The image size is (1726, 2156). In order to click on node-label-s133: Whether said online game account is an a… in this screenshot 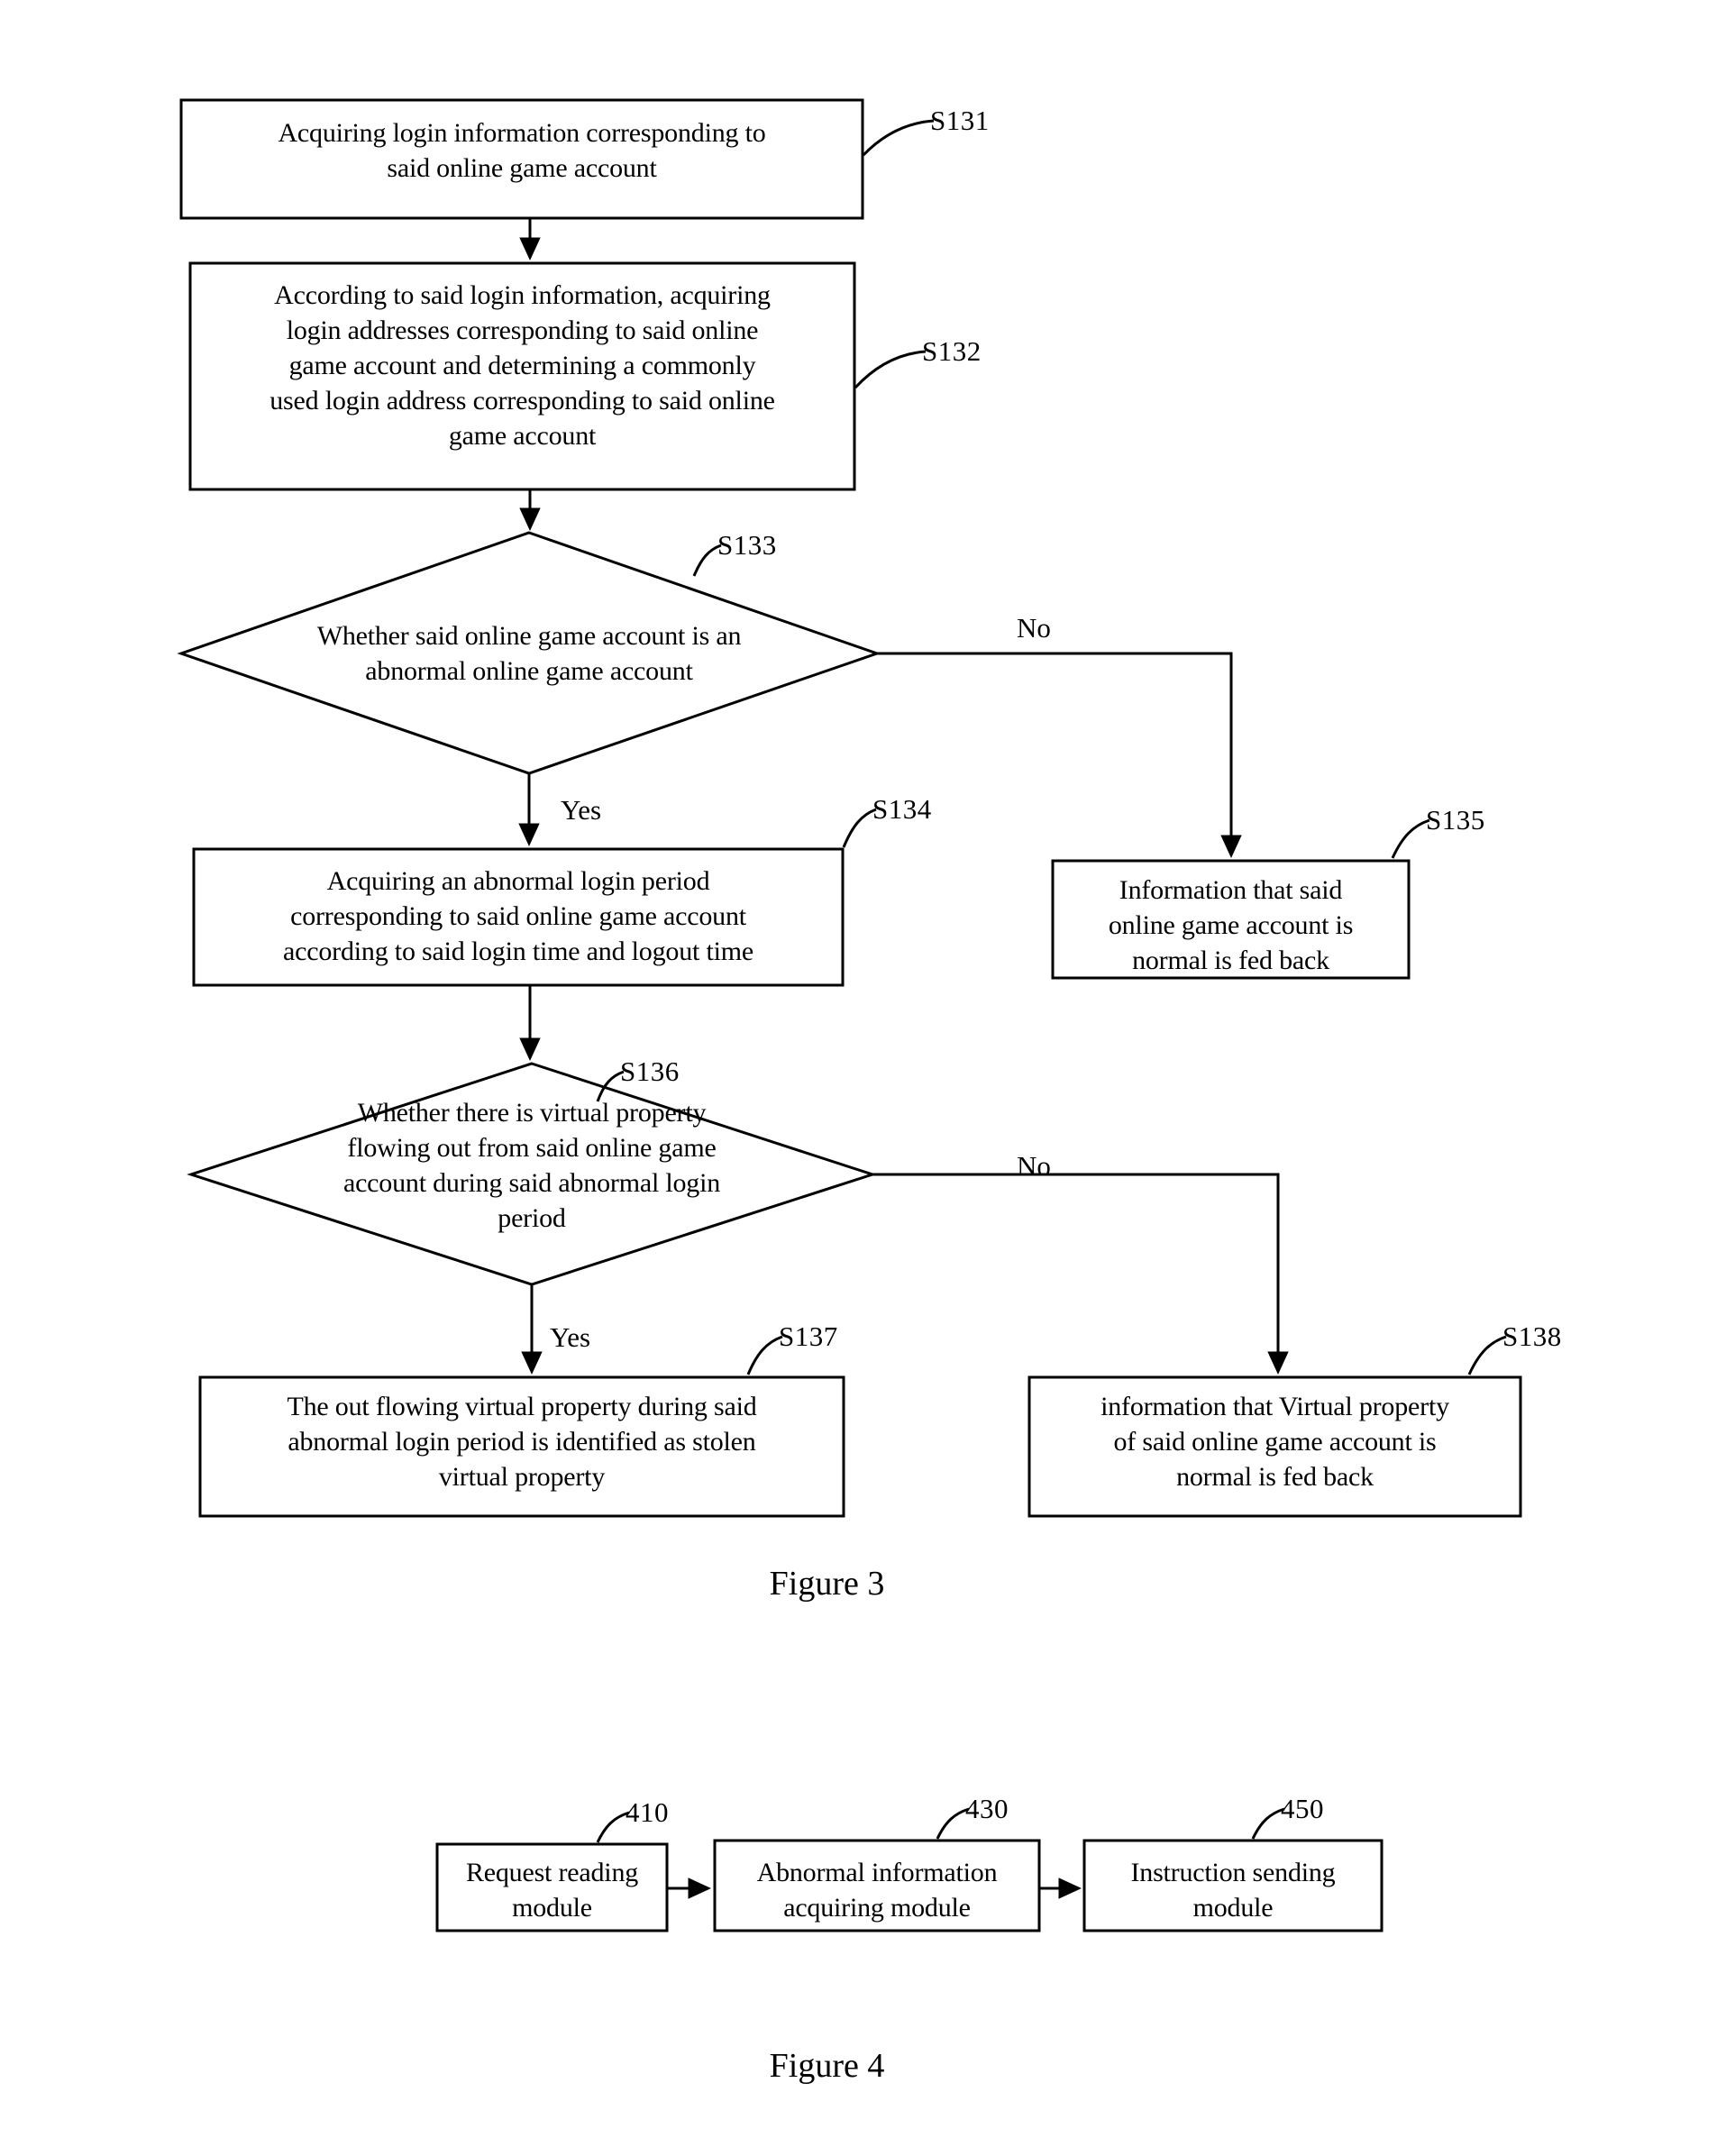, I will do `click(529, 653)`.